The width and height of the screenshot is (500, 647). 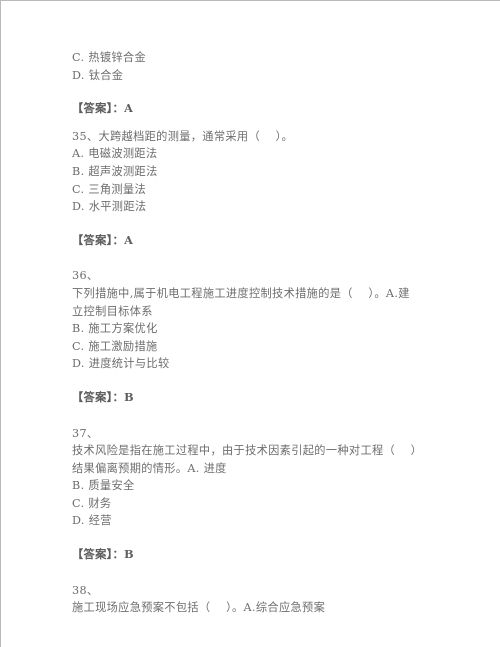 What do you see at coordinates (115, 154) in the screenshot?
I see `option-line: A. 电磁波测距法` at bounding box center [115, 154].